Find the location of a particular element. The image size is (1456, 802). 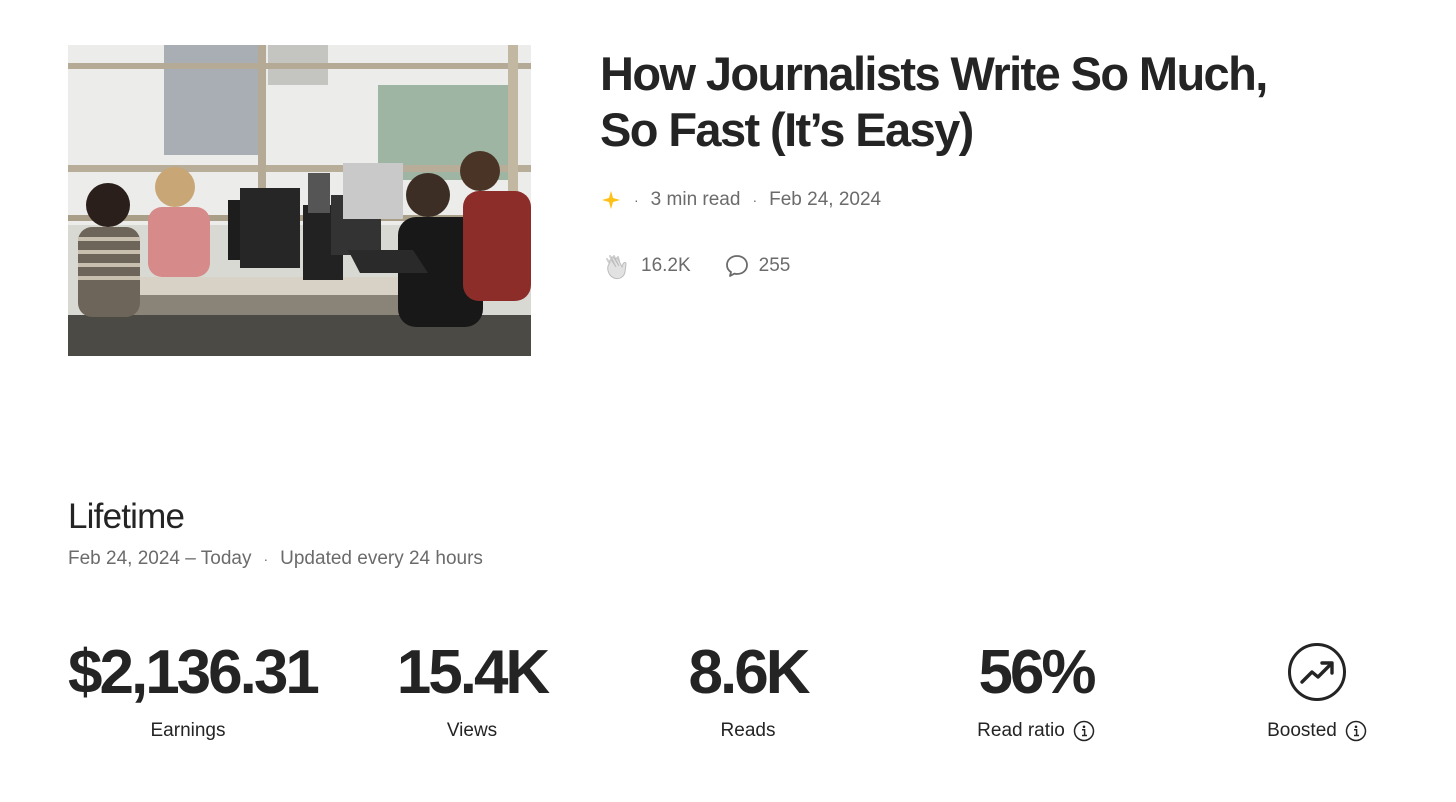

reads-label: Reads is located at coordinates (748, 730).